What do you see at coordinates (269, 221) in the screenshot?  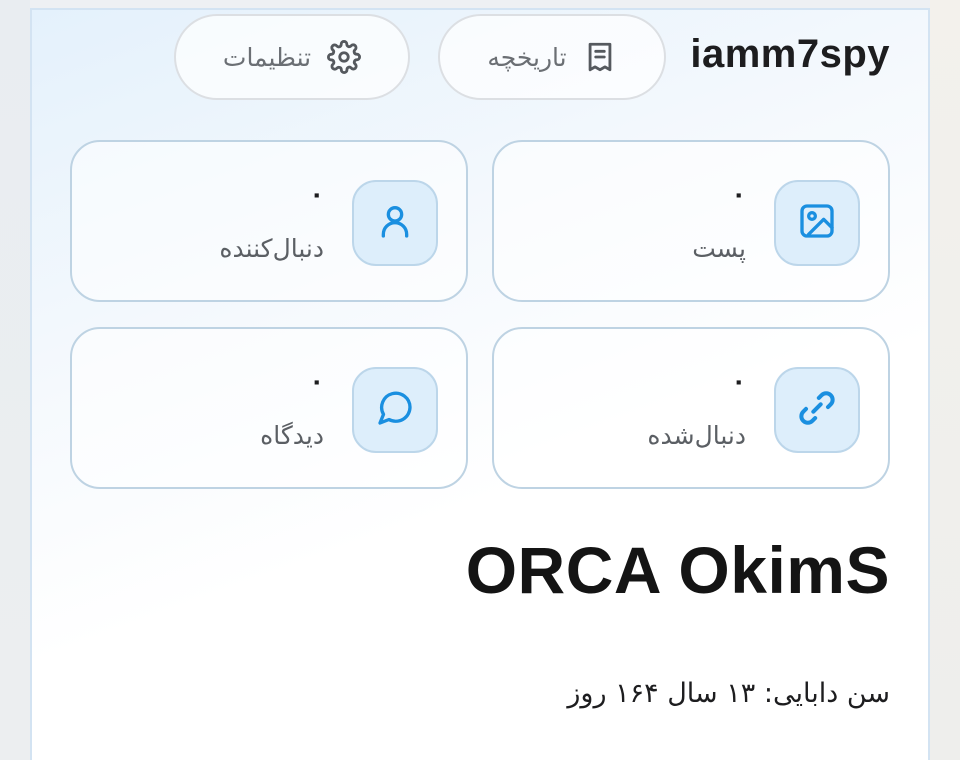 I see `stat-card-followers: ۰ دنبال‌کننده` at bounding box center [269, 221].